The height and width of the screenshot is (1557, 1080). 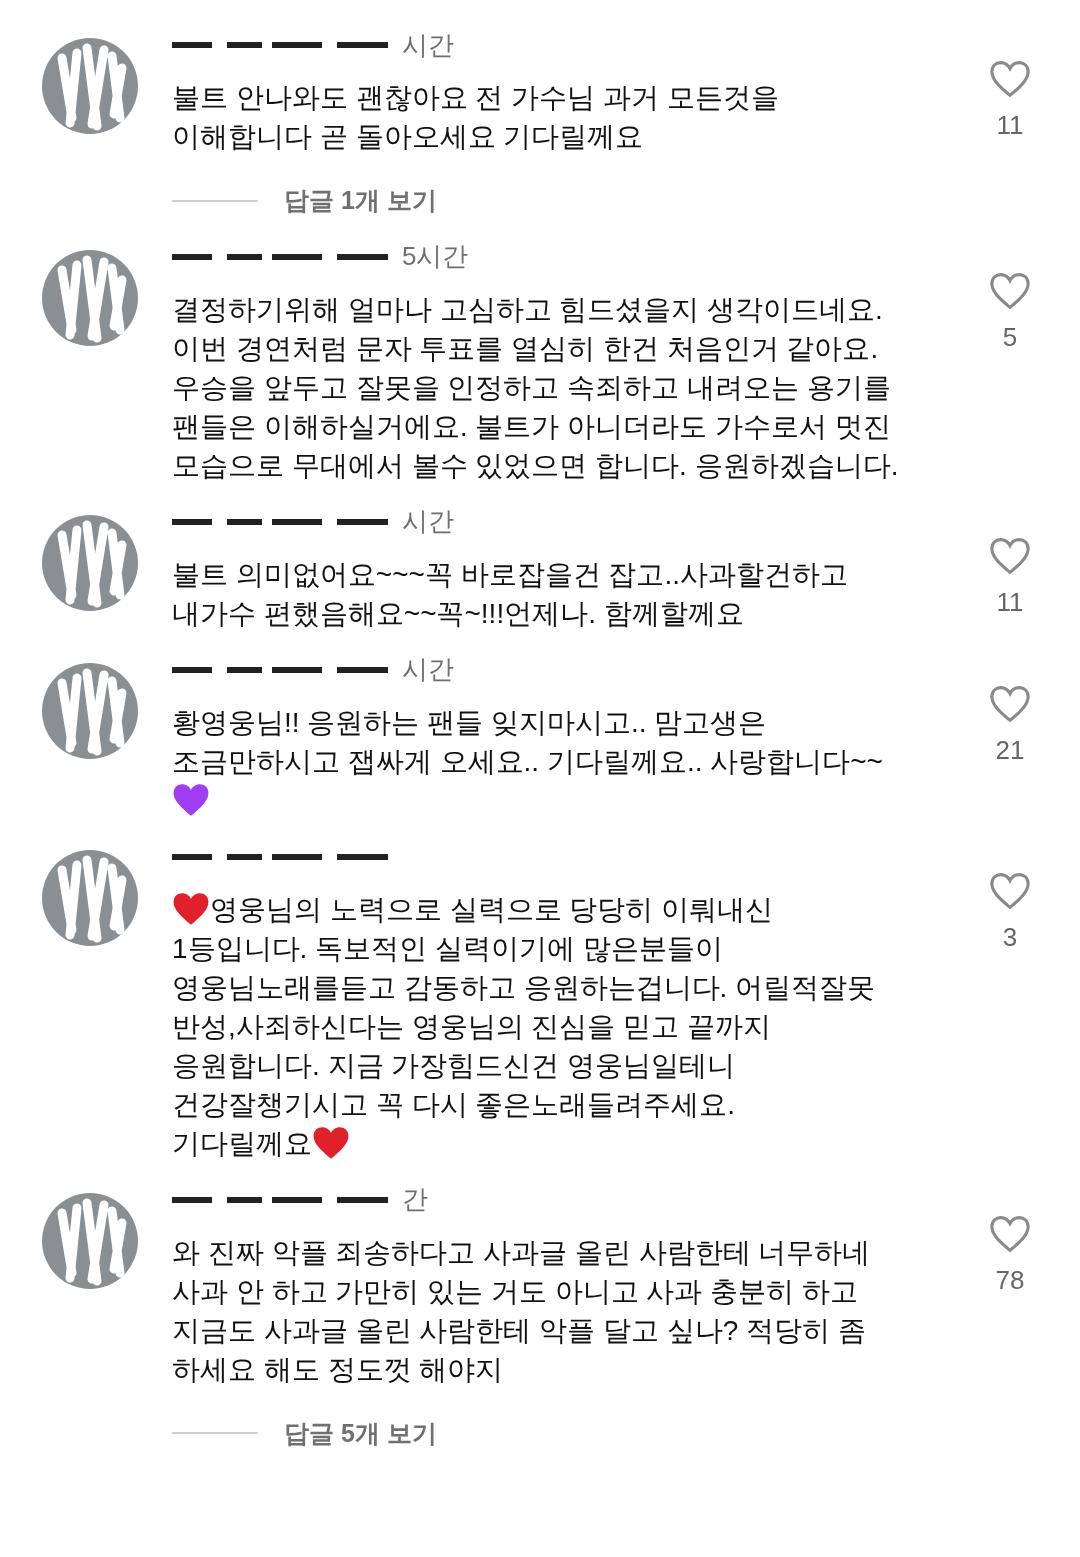 I want to click on comment-text: 지금도 사과글 올린 사람한테 악플 달고 싶나? 적당히 좀, so click(x=519, y=1330).